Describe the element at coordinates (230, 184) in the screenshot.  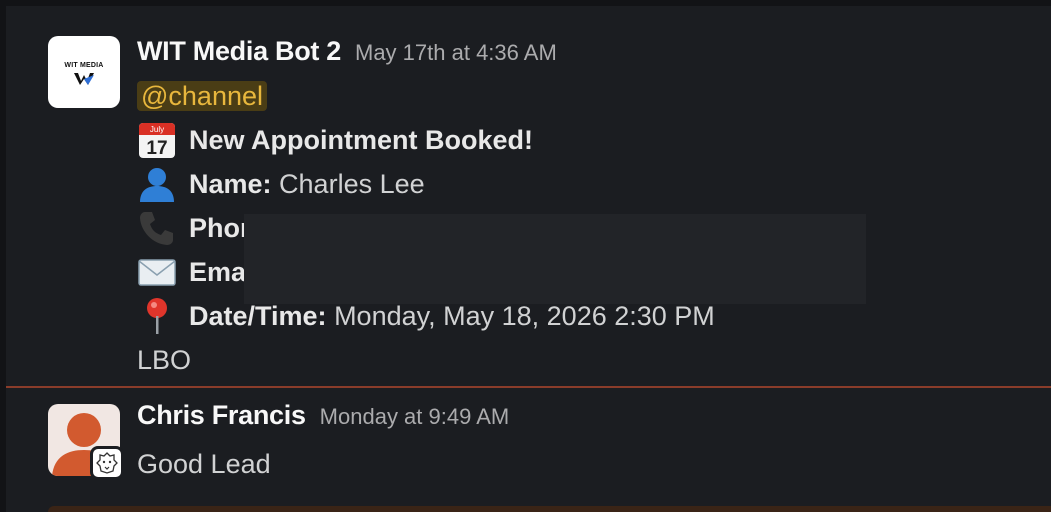
I see `name-label: Name:` at that location.